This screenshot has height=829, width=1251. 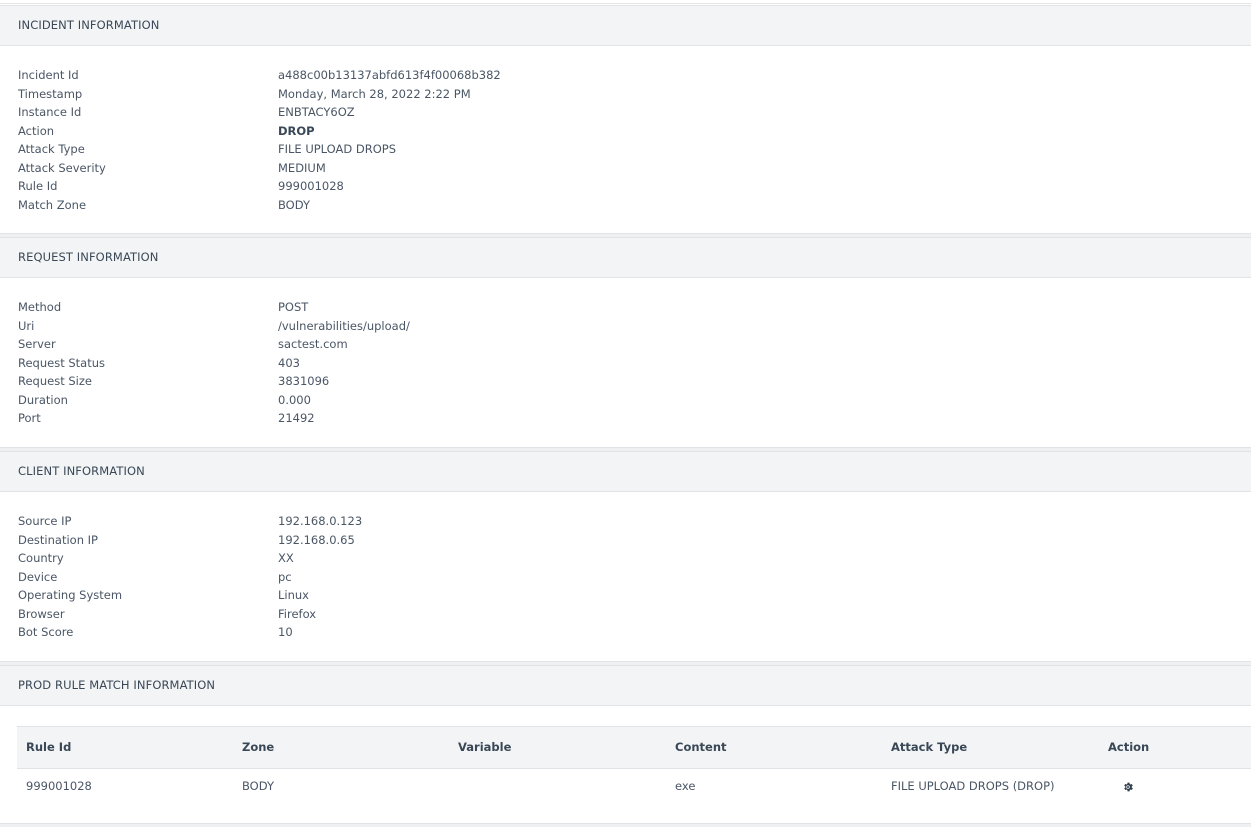 I want to click on request-row-request-status: Request Status 403, so click(x=625, y=365).